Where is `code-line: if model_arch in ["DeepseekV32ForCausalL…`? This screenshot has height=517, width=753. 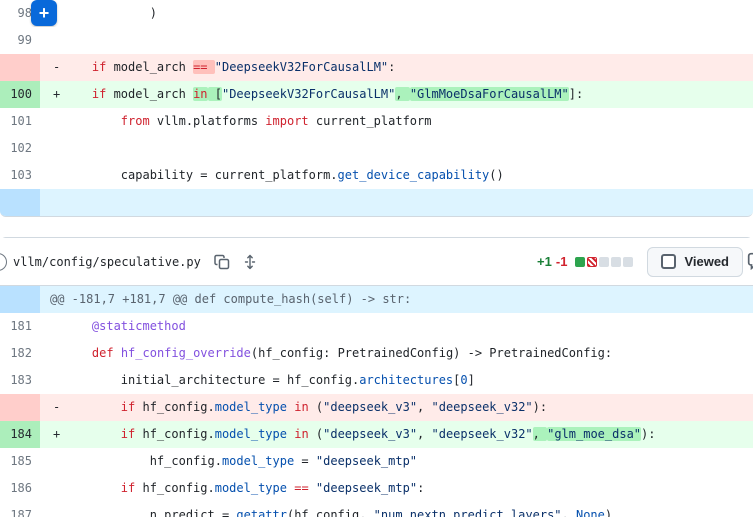
code-line: if model_arch in ["DeepseekV32ForCausalL… is located at coordinates (337, 94).